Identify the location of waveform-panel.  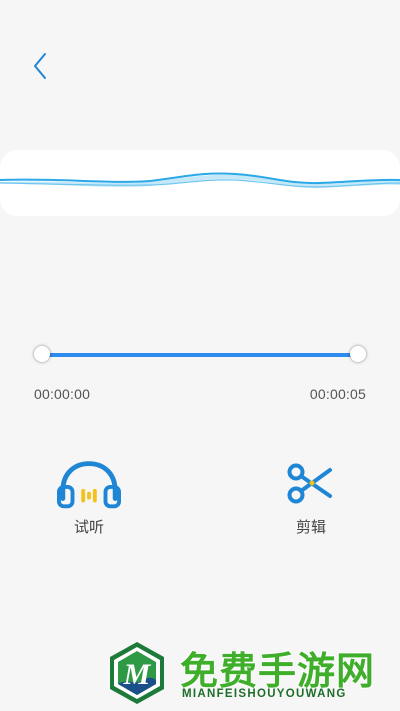
(200, 183).